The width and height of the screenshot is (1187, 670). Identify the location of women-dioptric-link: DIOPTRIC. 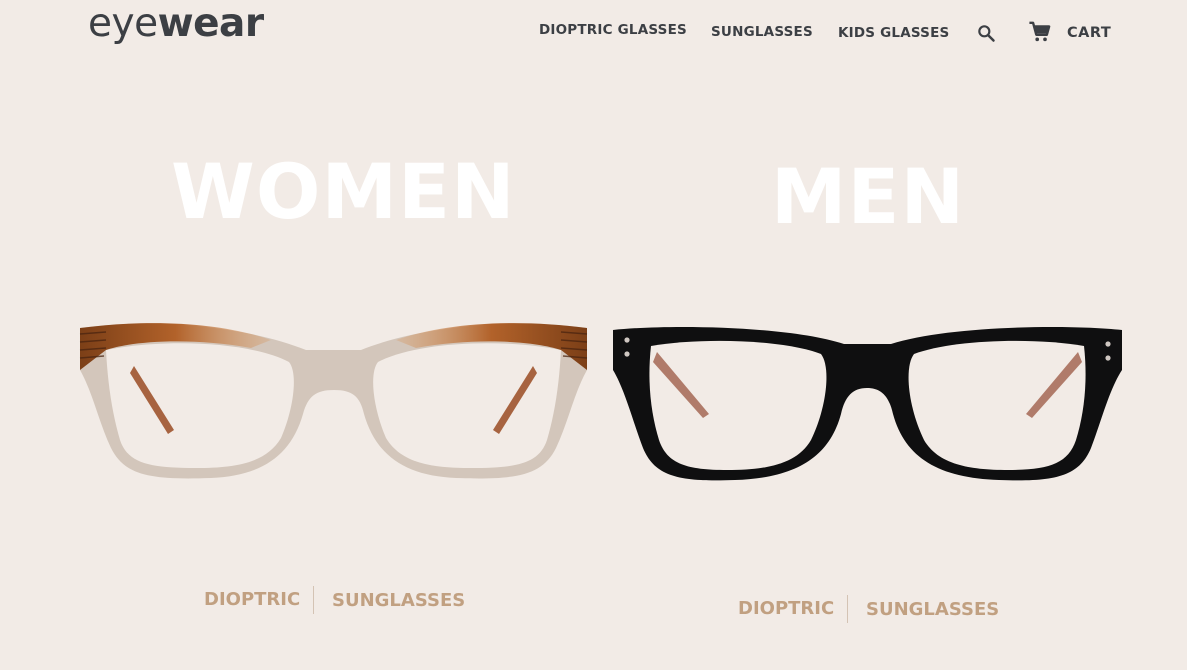
(252, 600).